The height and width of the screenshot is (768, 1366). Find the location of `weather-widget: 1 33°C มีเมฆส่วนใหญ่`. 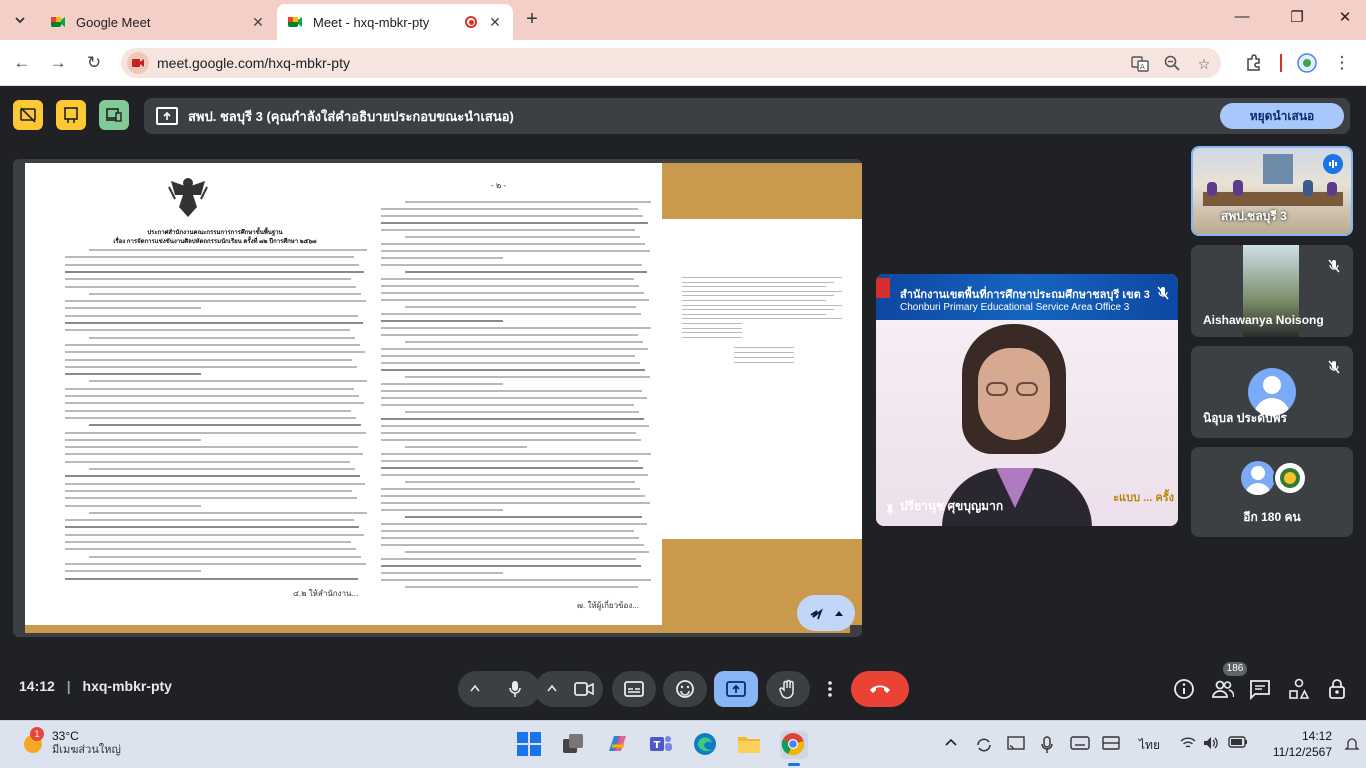

weather-widget: 1 33°C มีเมฆส่วนใหญ่ is located at coordinates (71, 742).